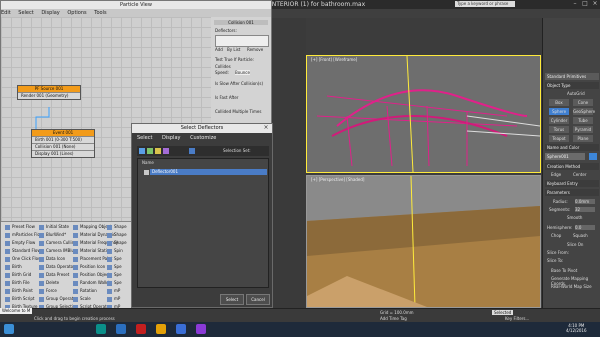 This screenshot has width=600, height=337. What do you see at coordinates (555, 260) in the screenshot?
I see `slice-to-label: Slice To:` at bounding box center [555, 260].